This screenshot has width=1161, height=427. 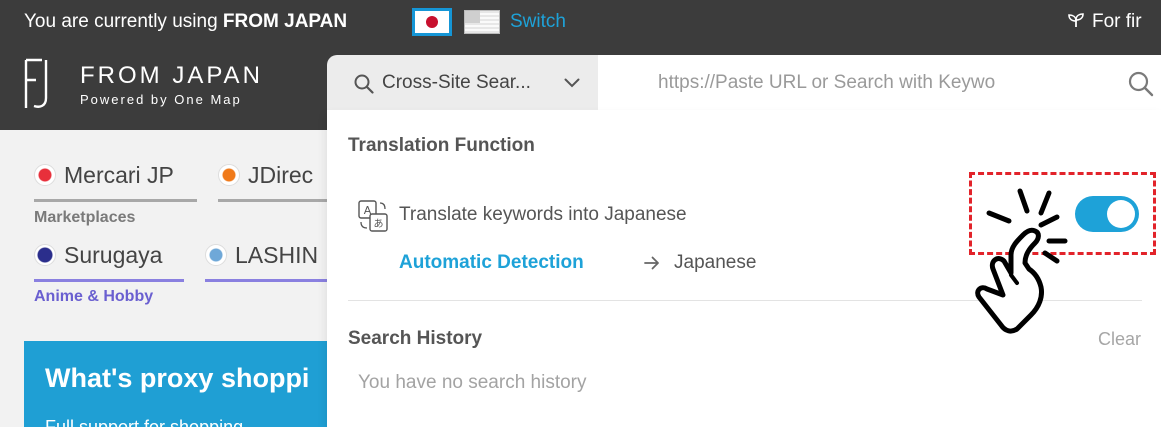 I want to click on category-marketplaces: Marketplaces, so click(x=85, y=217).